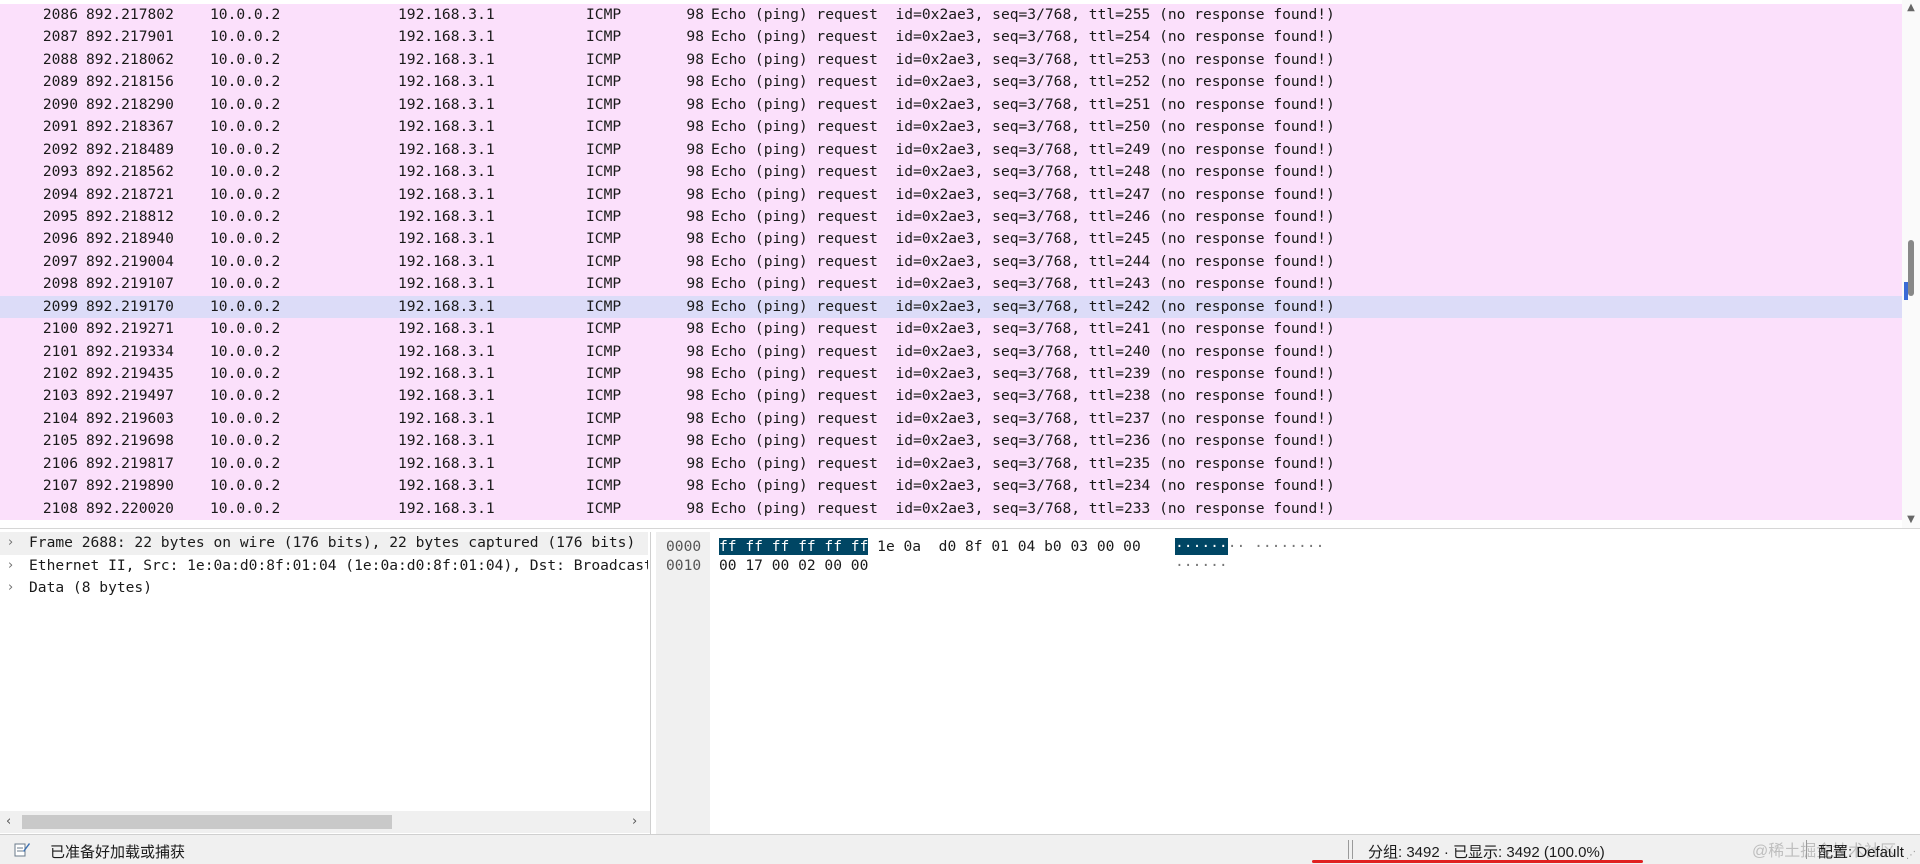 This screenshot has height=864, width=1920. Describe the element at coordinates (60, 284) in the screenshot. I see `packet-number: 2098` at that location.